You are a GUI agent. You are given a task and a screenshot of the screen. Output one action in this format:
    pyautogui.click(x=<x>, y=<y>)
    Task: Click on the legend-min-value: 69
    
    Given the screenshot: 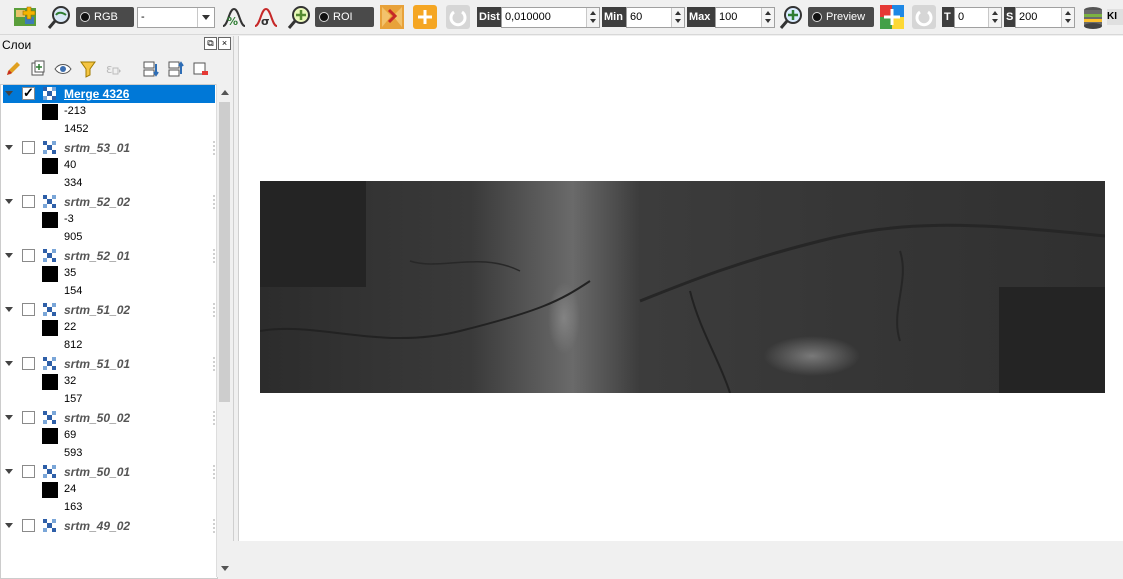 What is the action you would take?
    pyautogui.click(x=70, y=435)
    